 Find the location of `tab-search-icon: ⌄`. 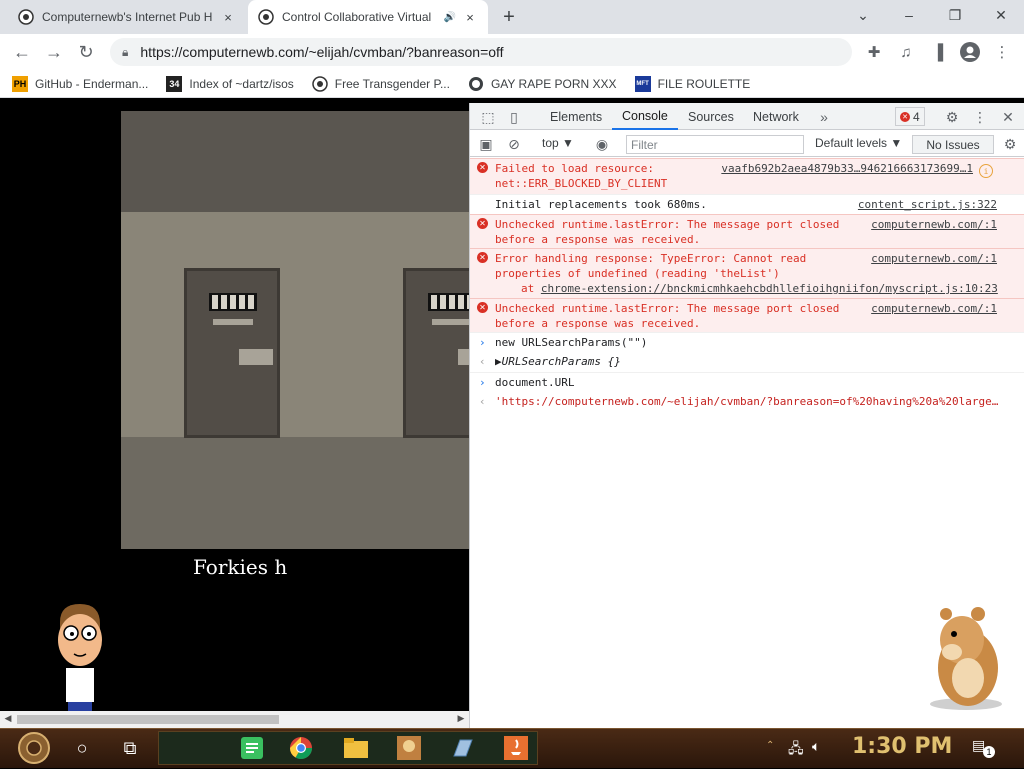

tab-search-icon: ⌄ is located at coordinates (863, 15).